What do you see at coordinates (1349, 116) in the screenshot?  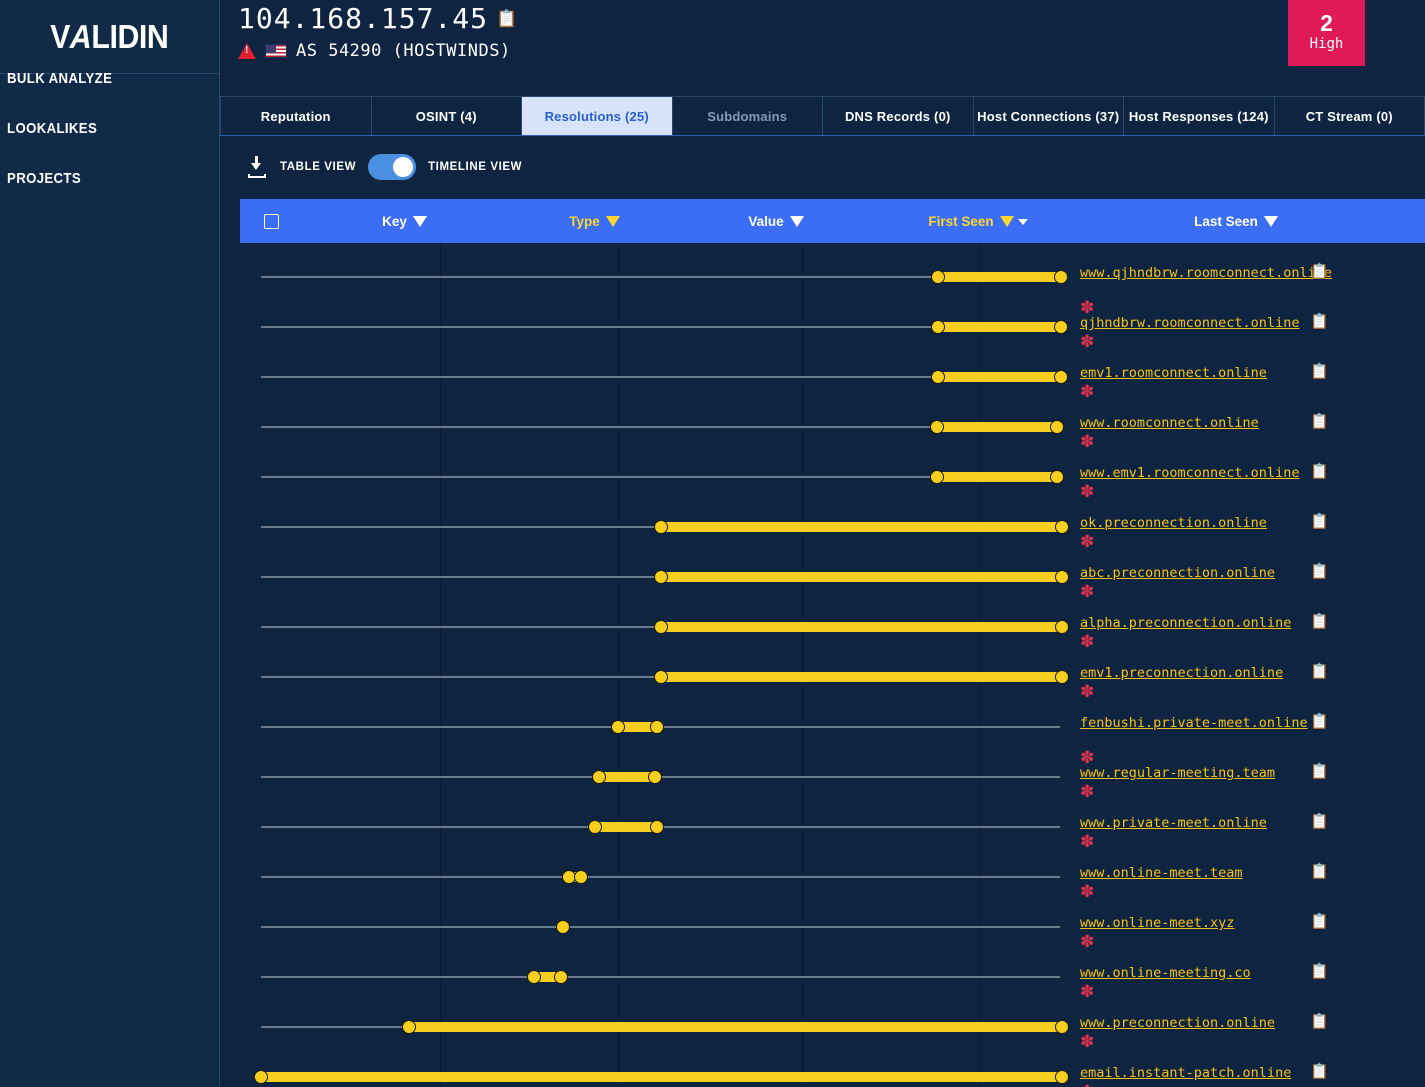 I see `tab-ct-stream: CT Stream (0)` at bounding box center [1349, 116].